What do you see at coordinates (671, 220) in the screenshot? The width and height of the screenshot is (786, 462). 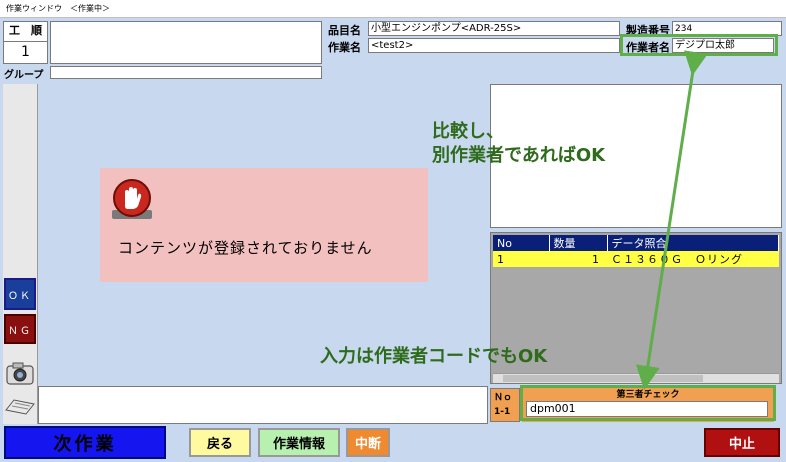 I see `double-arrow-icon` at bounding box center [671, 220].